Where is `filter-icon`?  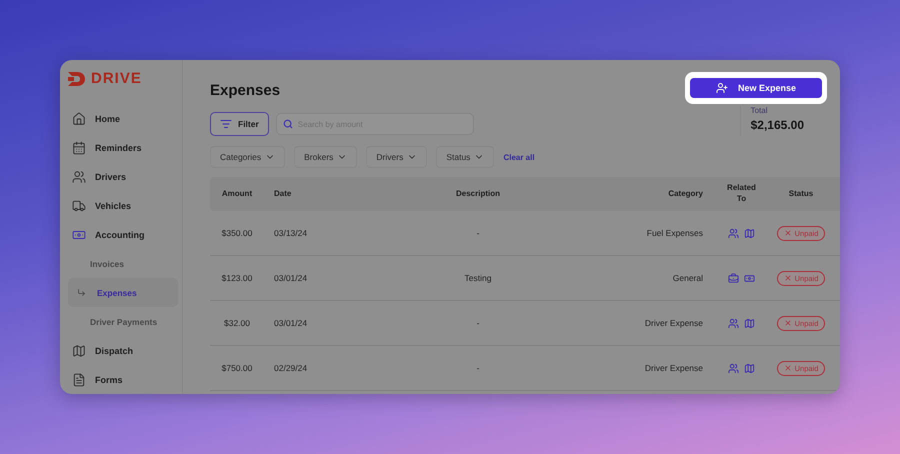 filter-icon is located at coordinates (226, 124).